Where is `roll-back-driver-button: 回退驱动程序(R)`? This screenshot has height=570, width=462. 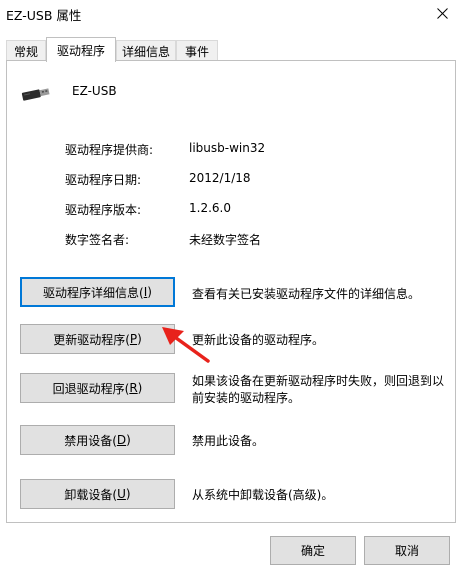 roll-back-driver-button: 回退驱动程序(R) is located at coordinates (97, 388).